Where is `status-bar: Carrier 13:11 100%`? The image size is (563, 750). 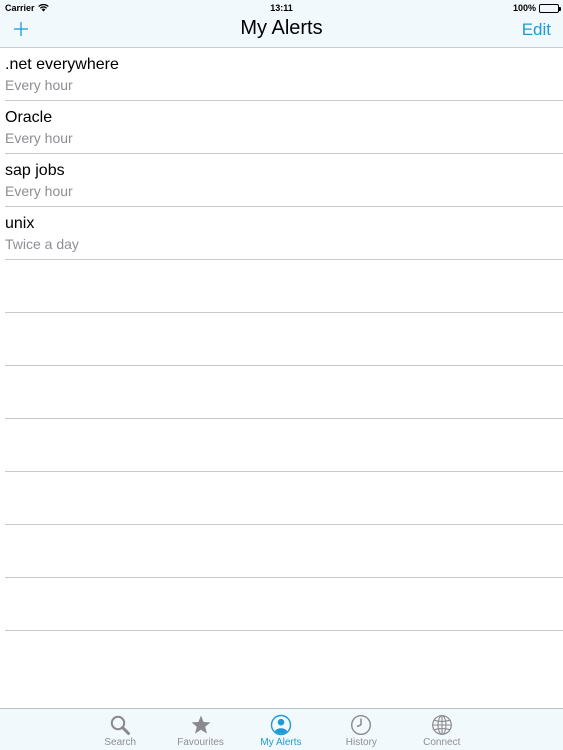
status-bar: Carrier 13:11 100% is located at coordinates (281, 8).